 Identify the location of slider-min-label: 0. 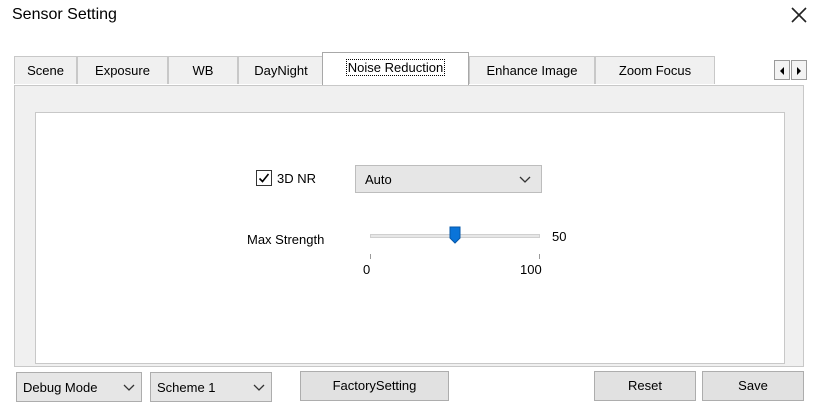
(367, 269).